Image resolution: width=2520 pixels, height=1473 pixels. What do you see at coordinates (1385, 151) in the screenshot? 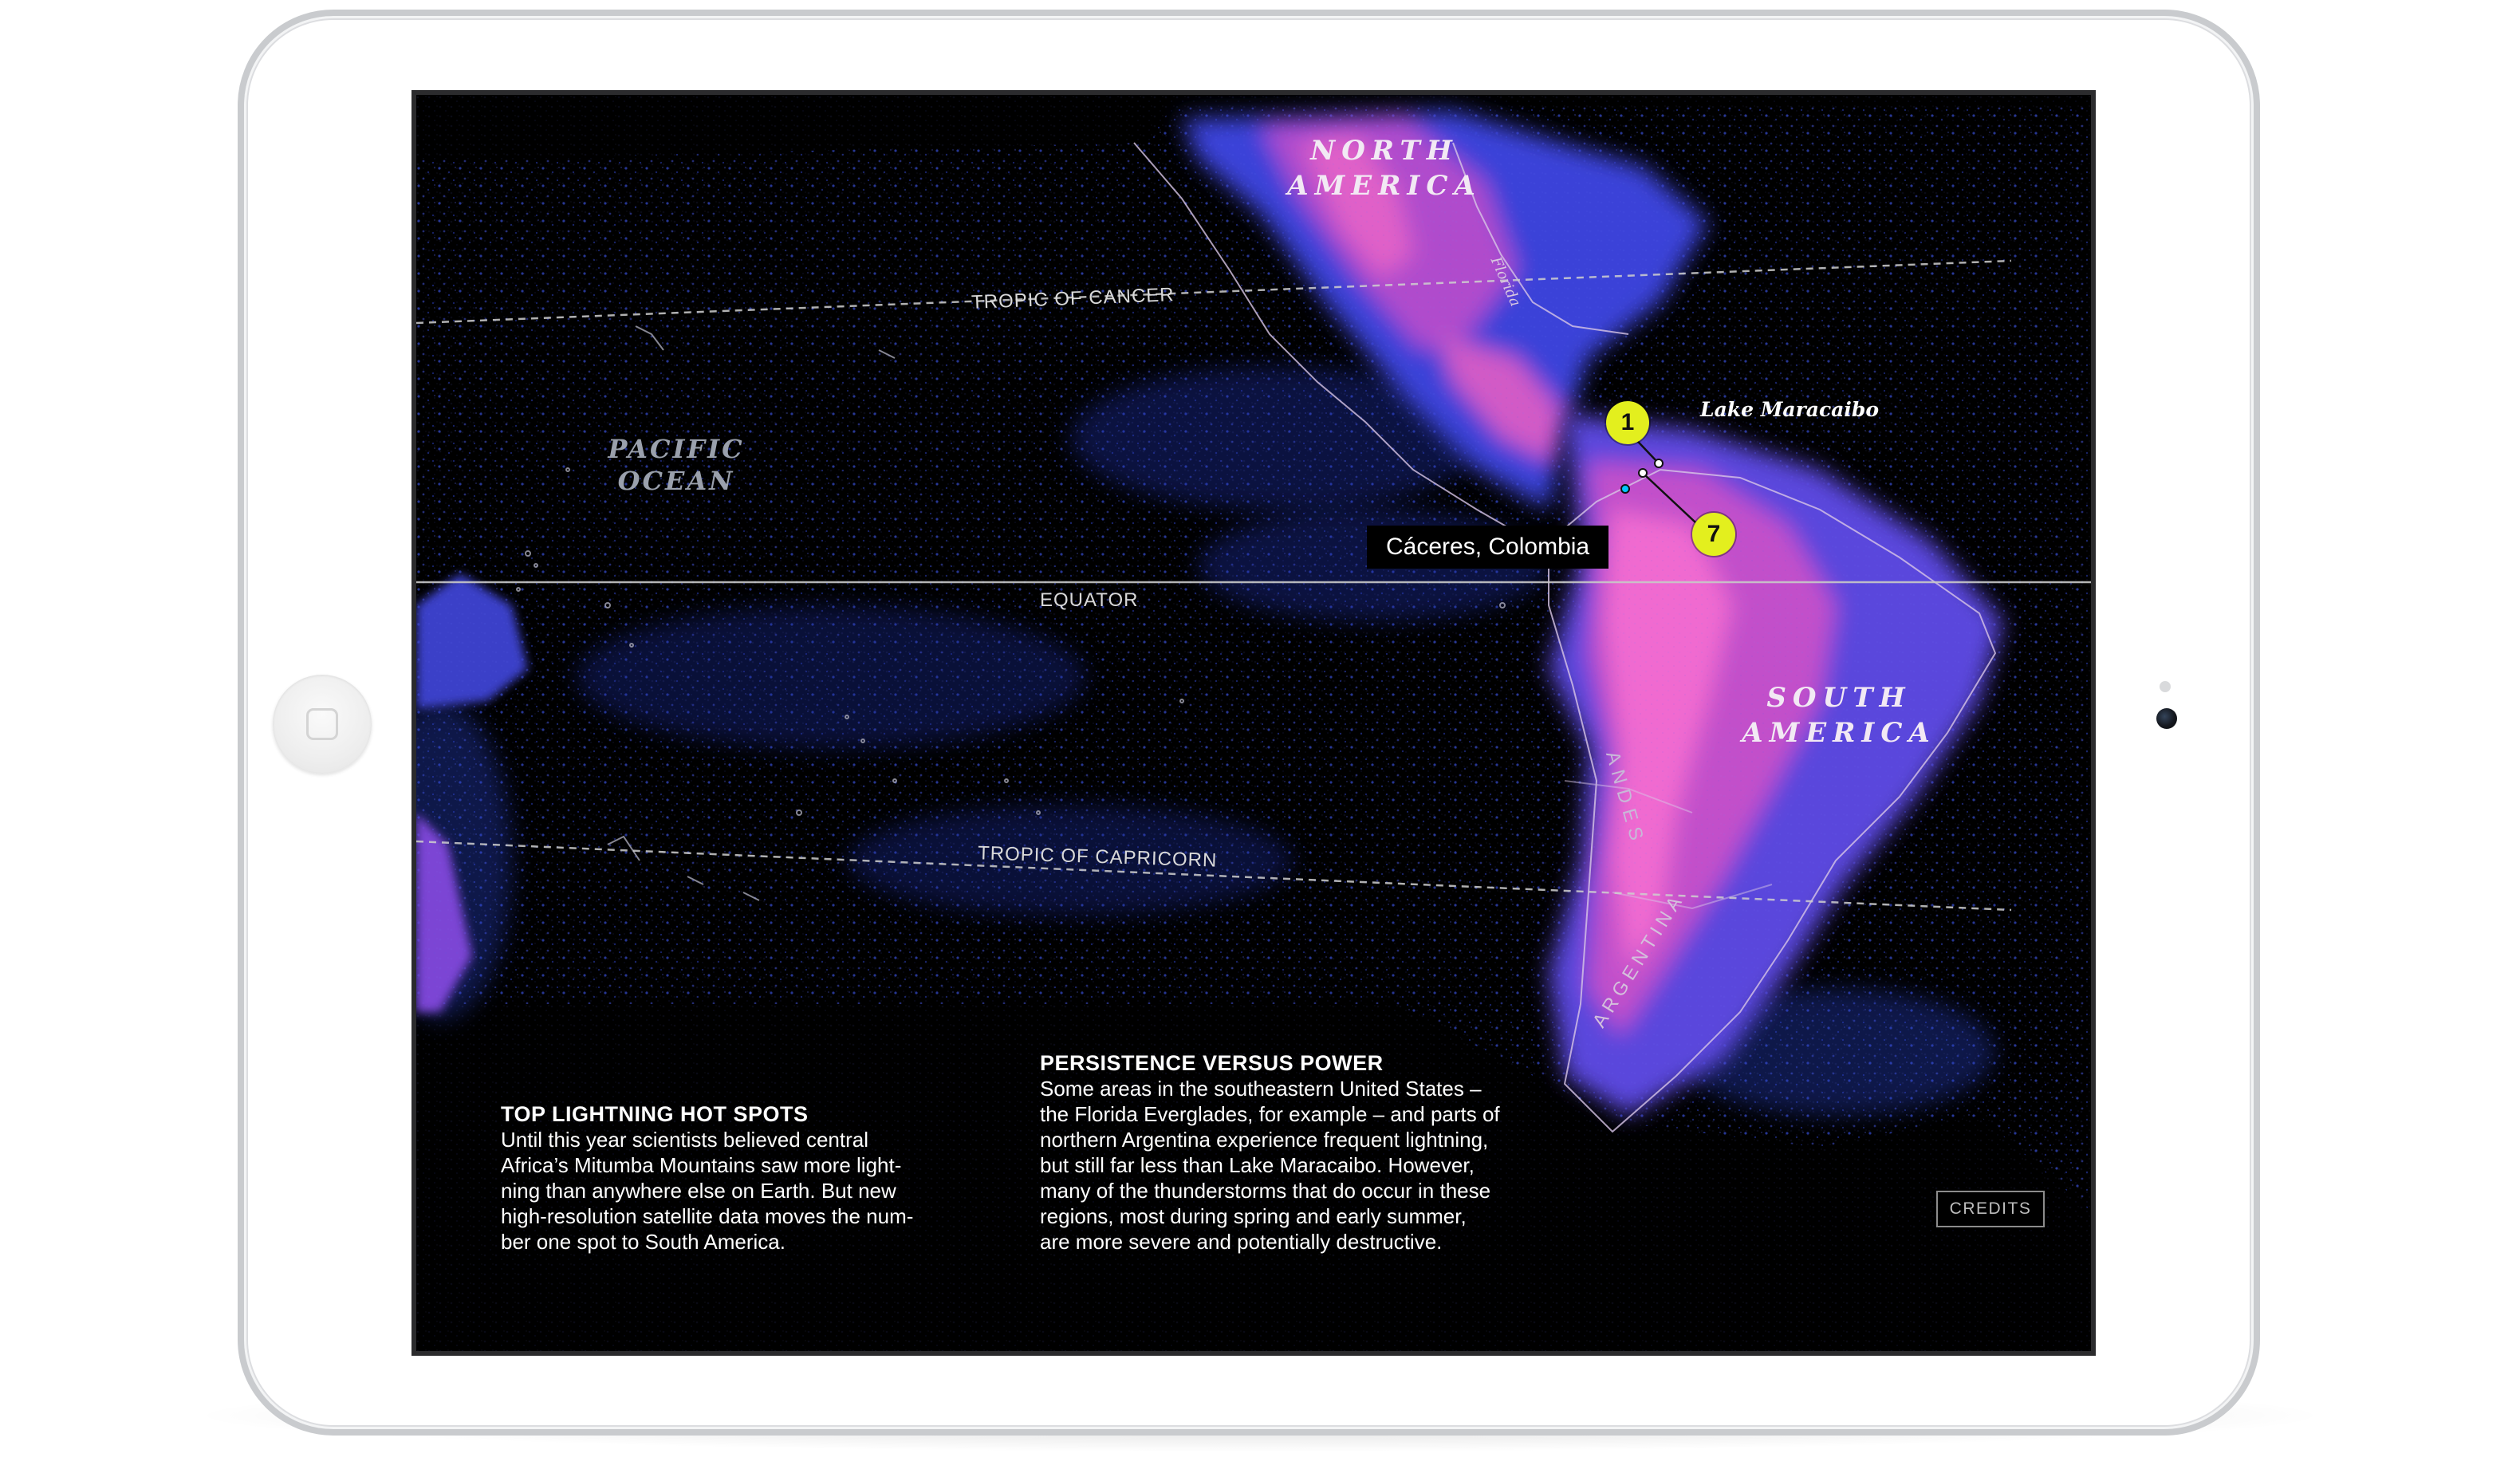
I see `north-america-line-1: NORTH` at bounding box center [1385, 151].